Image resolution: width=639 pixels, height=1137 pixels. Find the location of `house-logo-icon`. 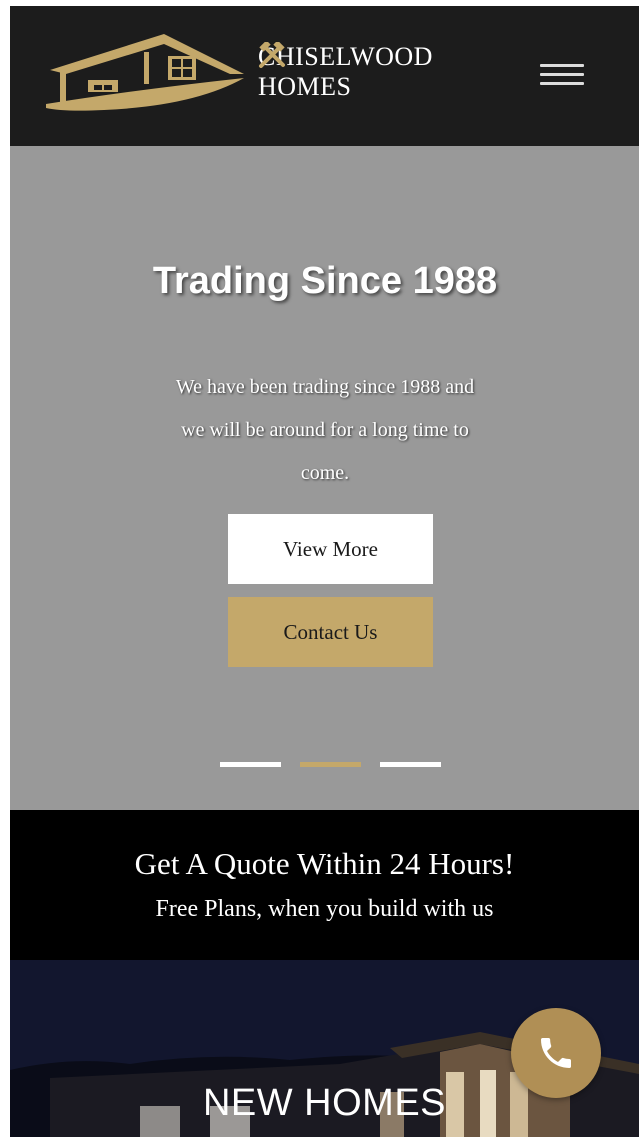

house-logo-icon is located at coordinates (145, 72).